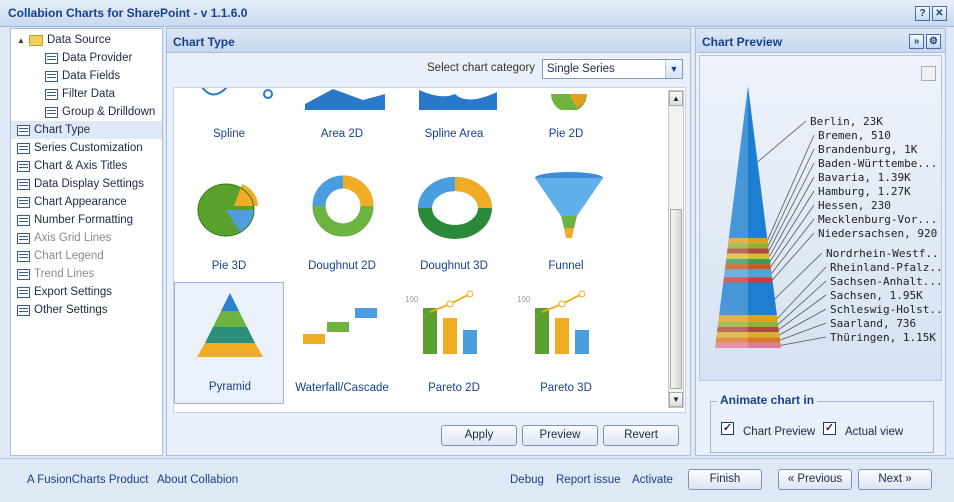 The height and width of the screenshot is (502, 954). What do you see at coordinates (566, 326) in the screenshot?
I see `pareto-3d-chart-icon: 100` at bounding box center [566, 326].